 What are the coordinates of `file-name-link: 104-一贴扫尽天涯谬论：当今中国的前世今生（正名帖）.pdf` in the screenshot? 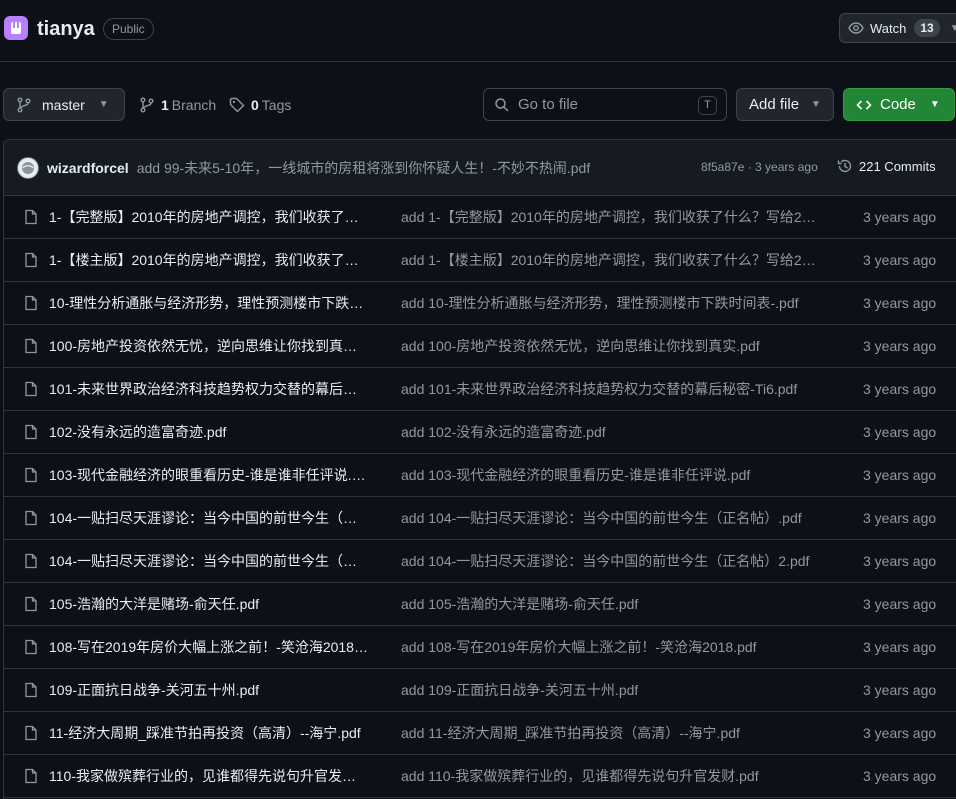 It's located at (209, 518).